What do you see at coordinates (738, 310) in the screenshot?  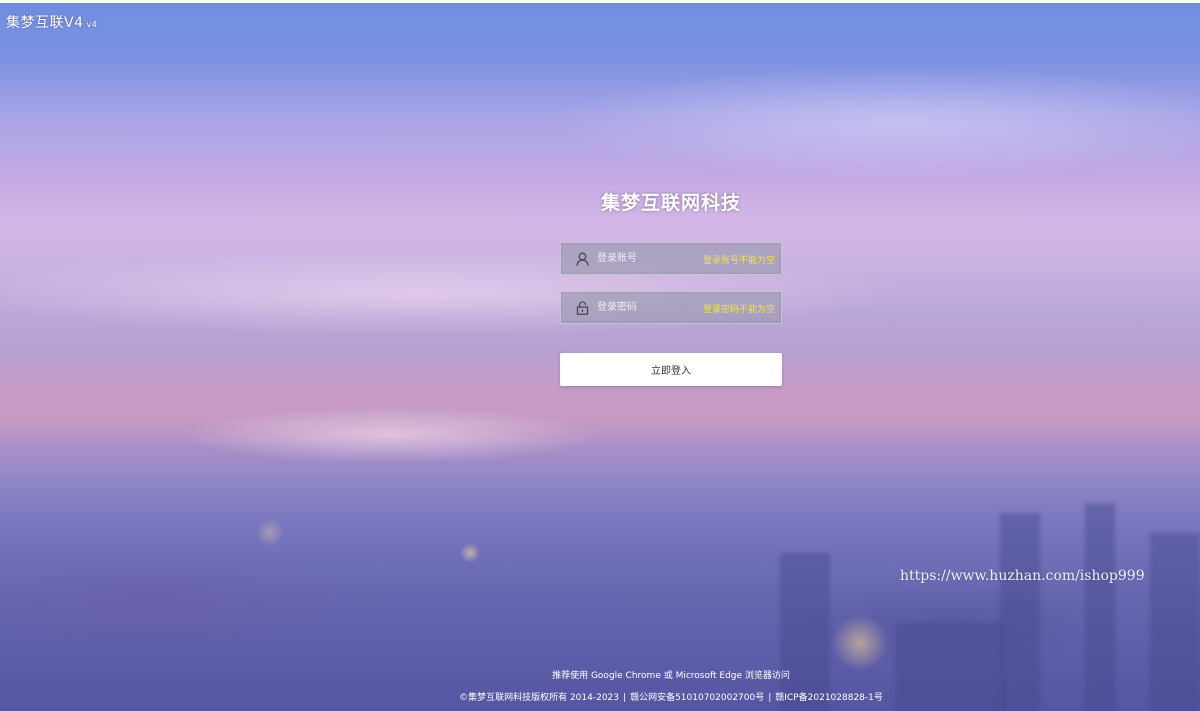 I see `password-error: 登录密码不能为空` at bounding box center [738, 310].